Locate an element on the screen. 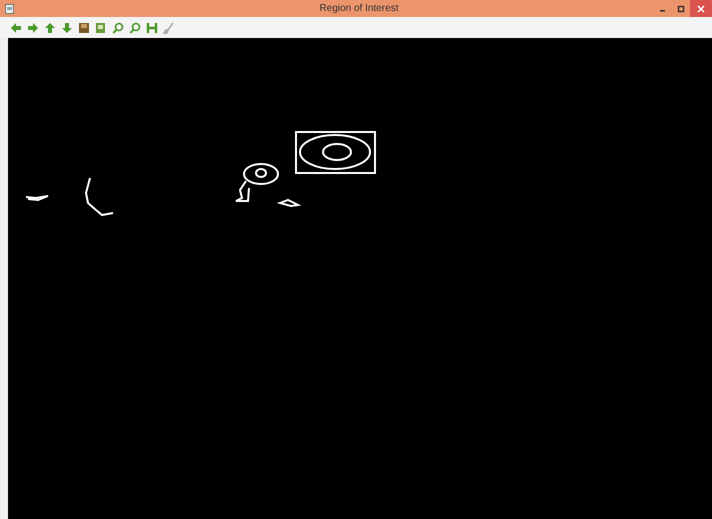 The width and height of the screenshot is (712, 519). app-icon is located at coordinates (9, 9).